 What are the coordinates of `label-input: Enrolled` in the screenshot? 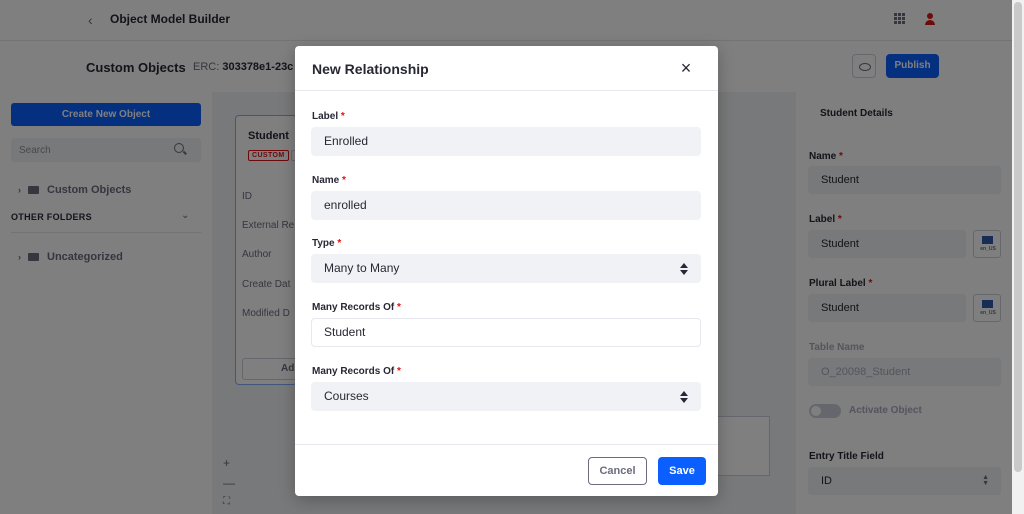 It's located at (506, 141).